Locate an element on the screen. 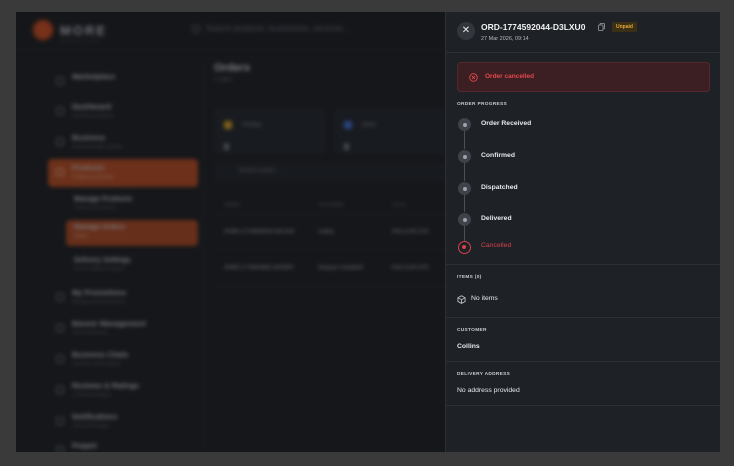  sidebar-item-banners: Banner Management Ads & promotions is located at coordinates (123, 329).